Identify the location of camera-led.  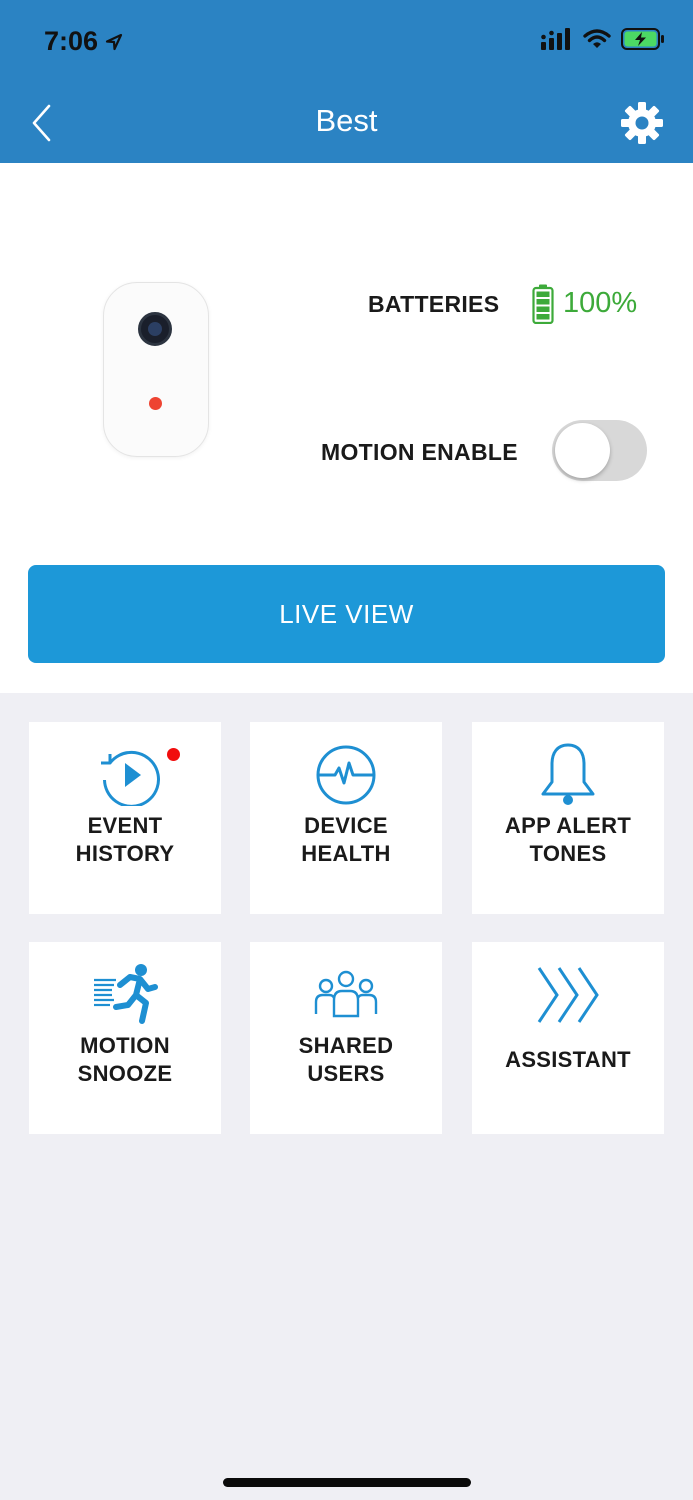
(155, 403).